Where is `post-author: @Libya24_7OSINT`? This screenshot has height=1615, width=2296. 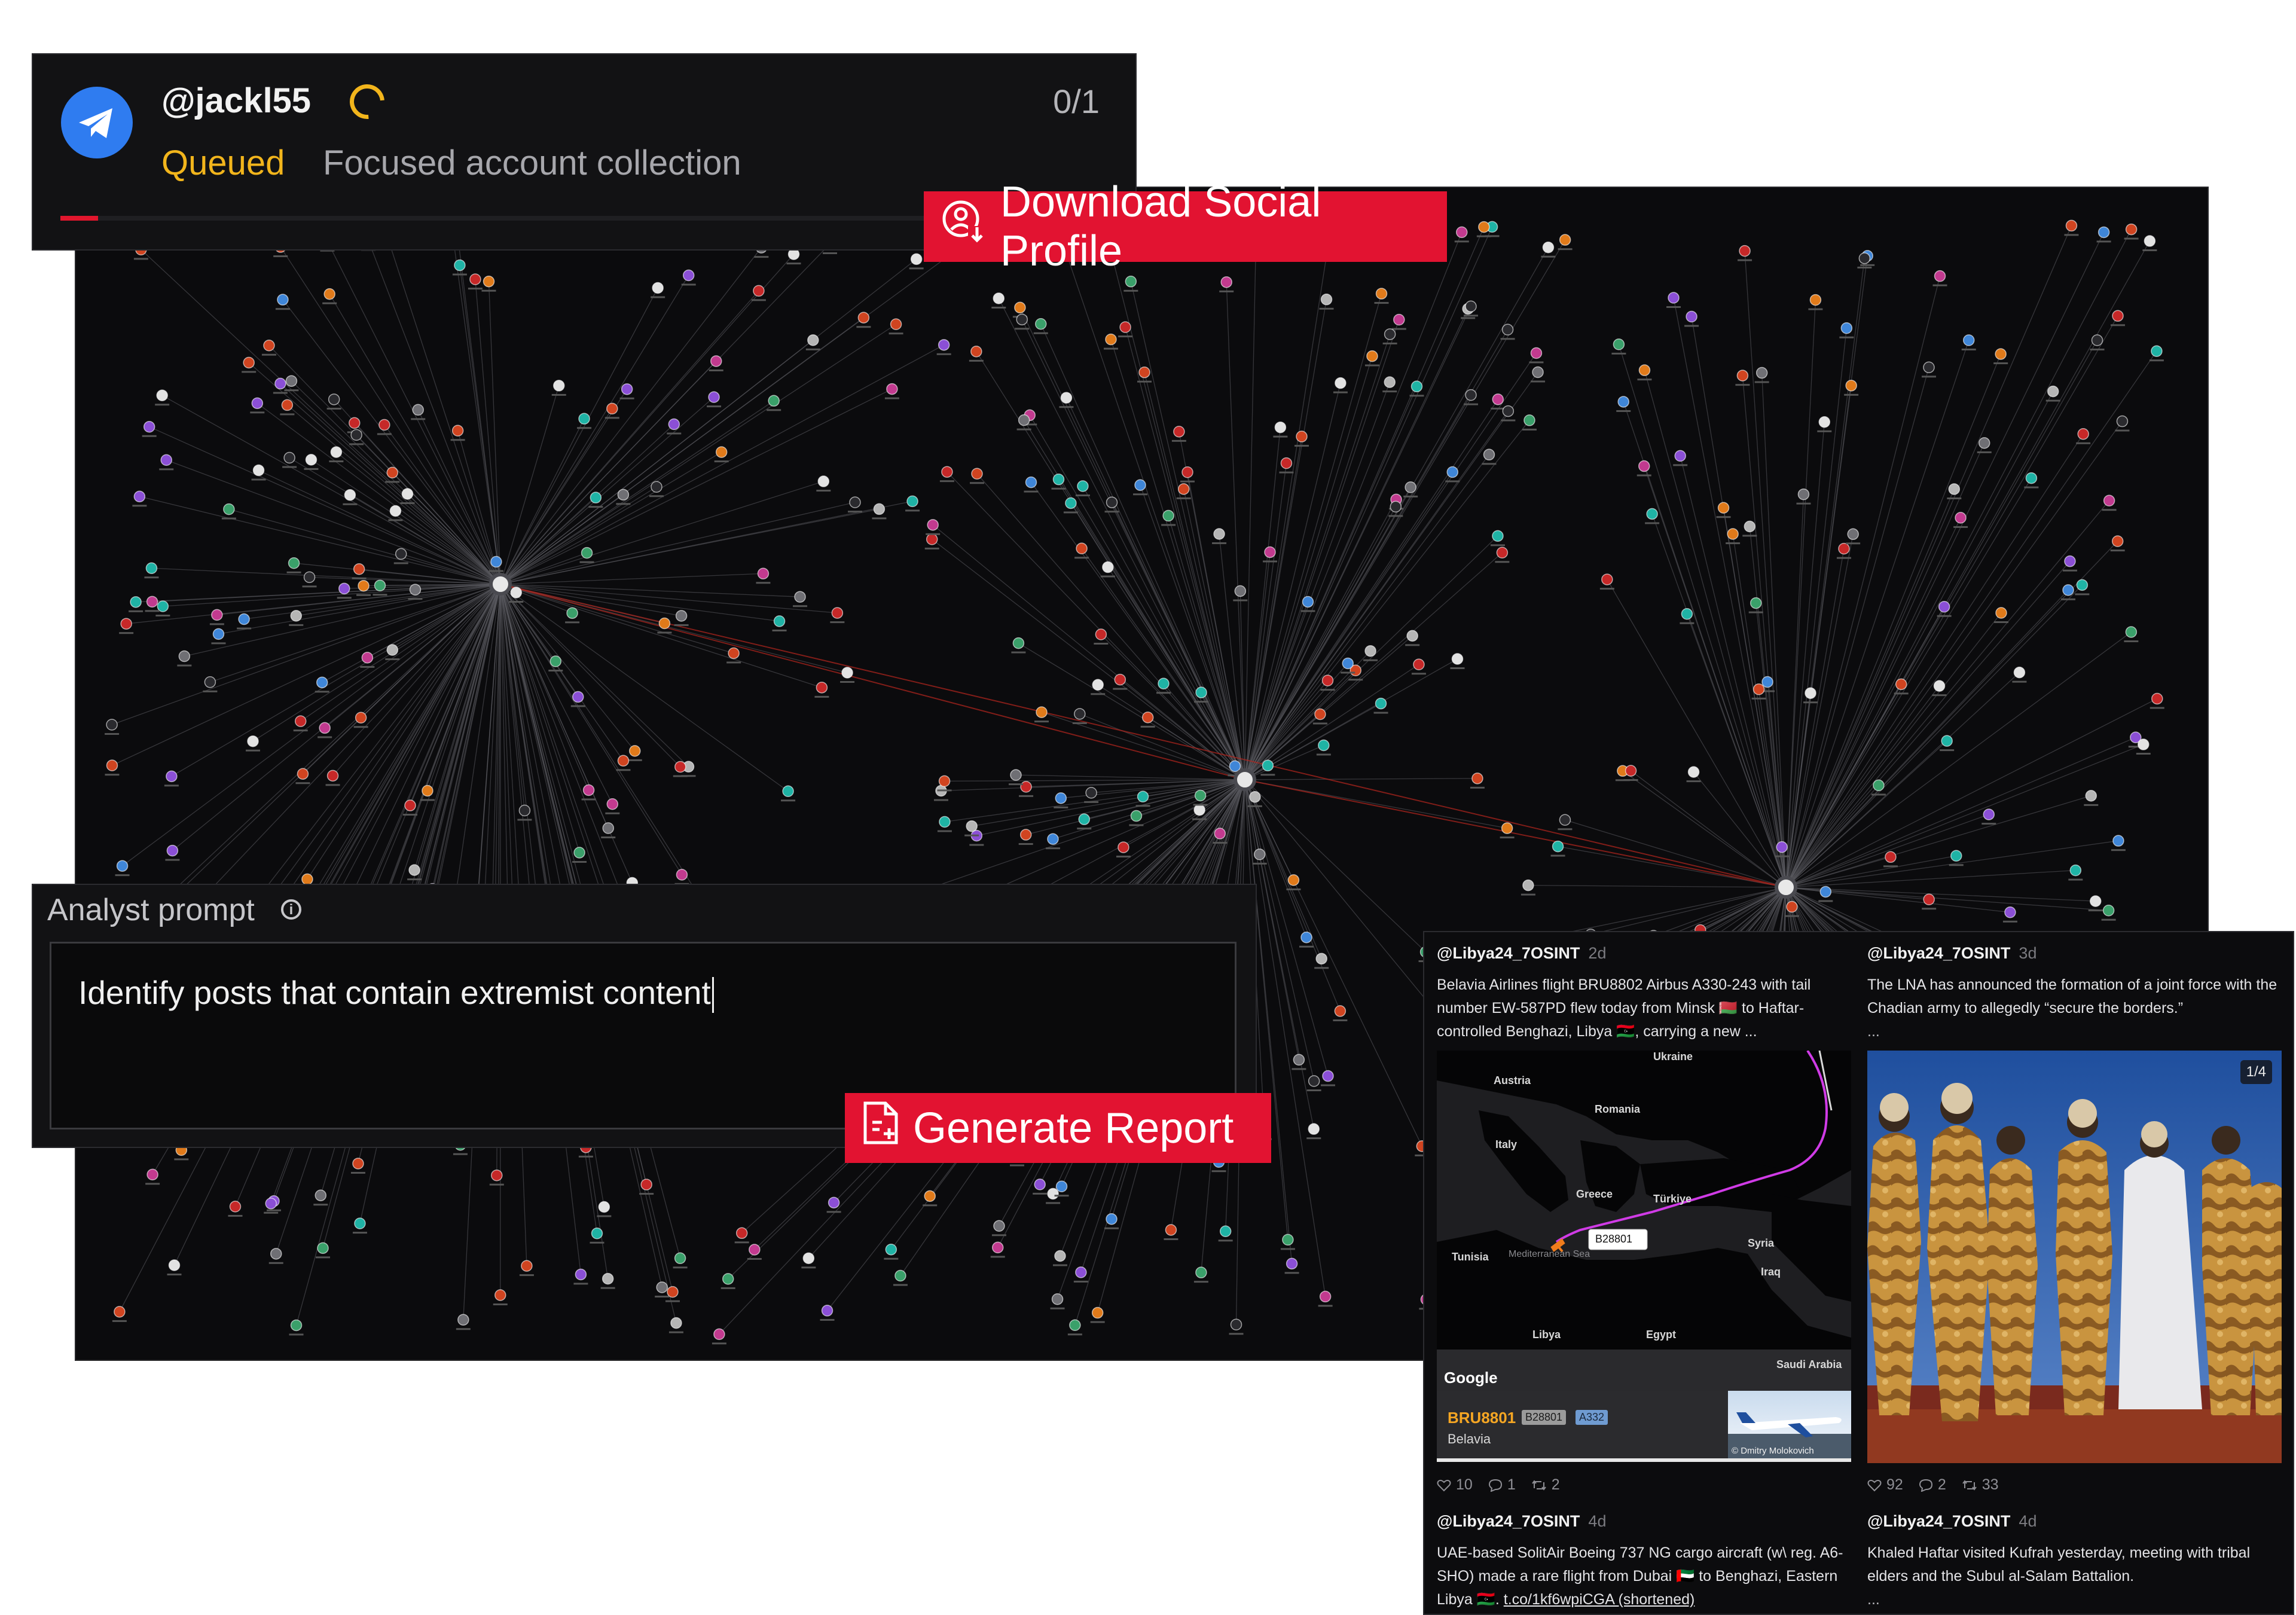
post-author: @Libya24_7OSINT is located at coordinates (1938, 1521).